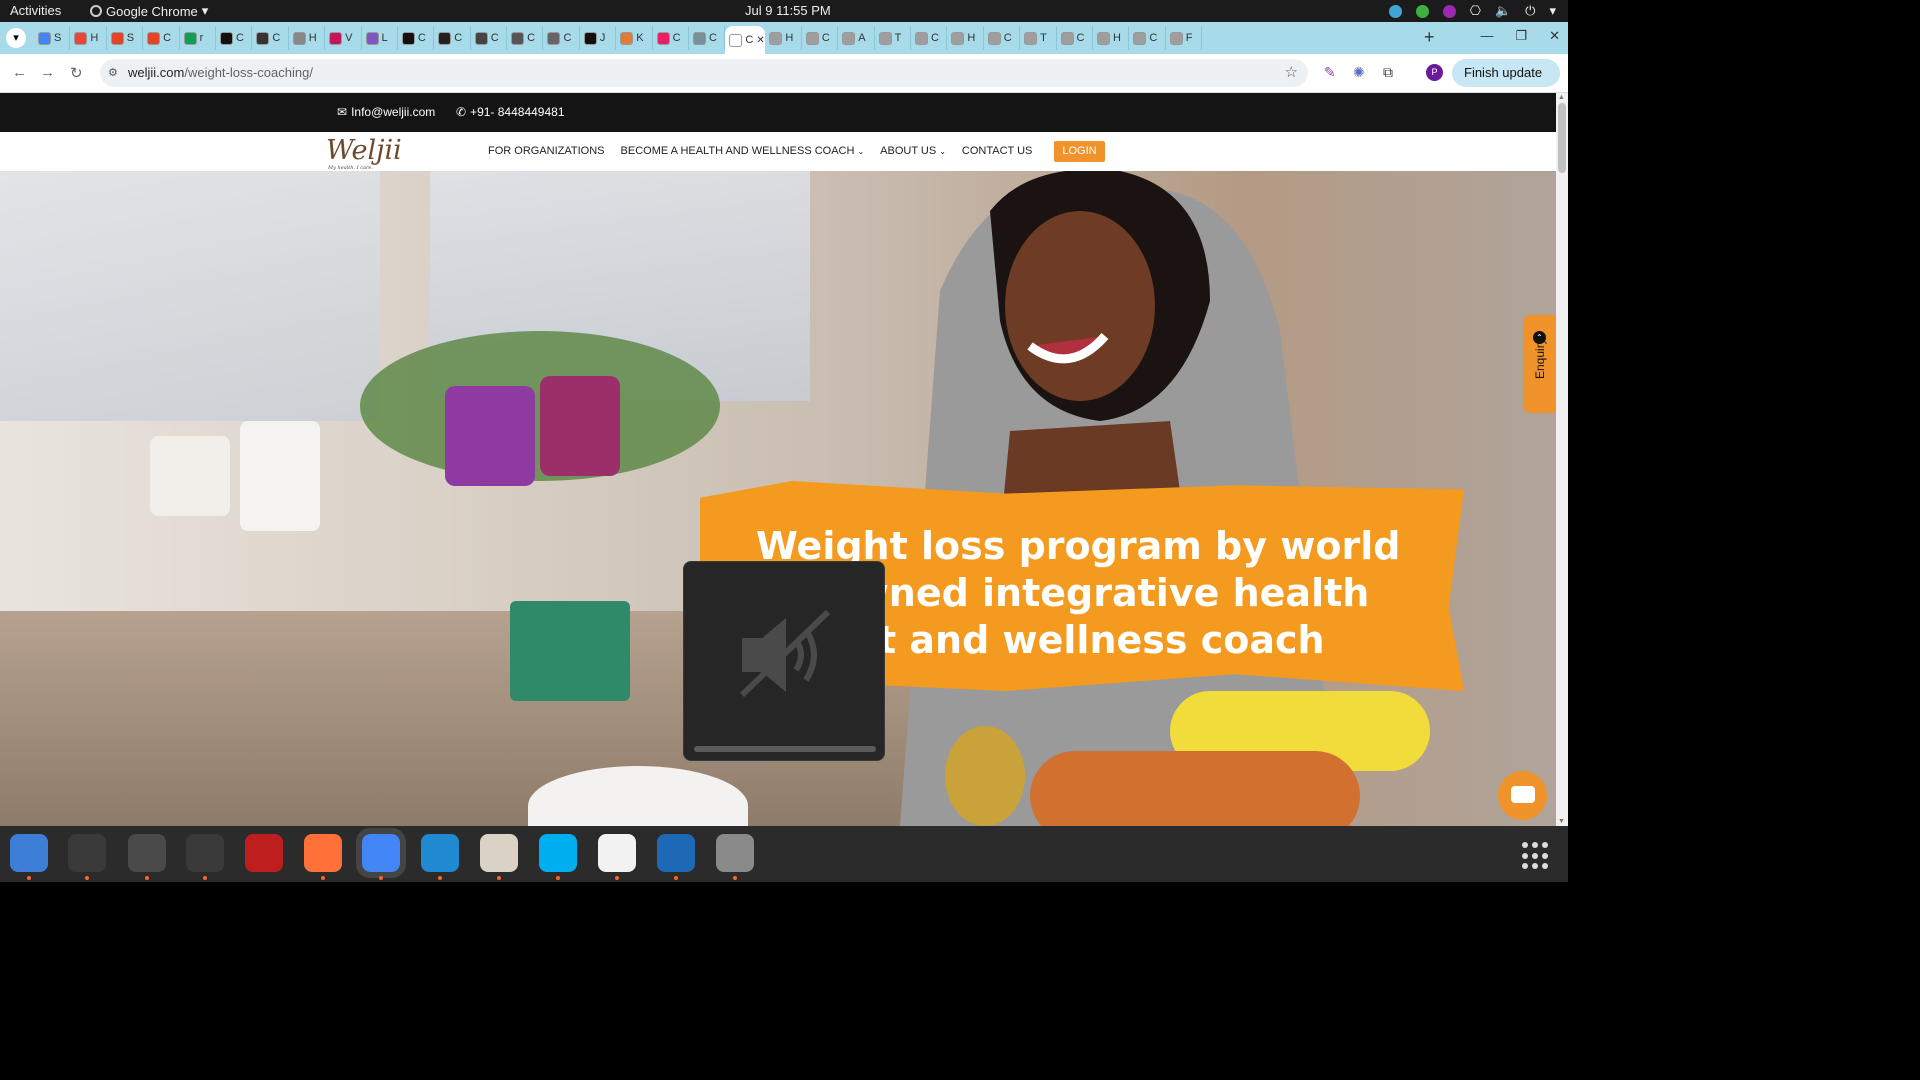 The width and height of the screenshot is (1920, 1080). I want to click on minimize-icon: —, so click(1486, 36).